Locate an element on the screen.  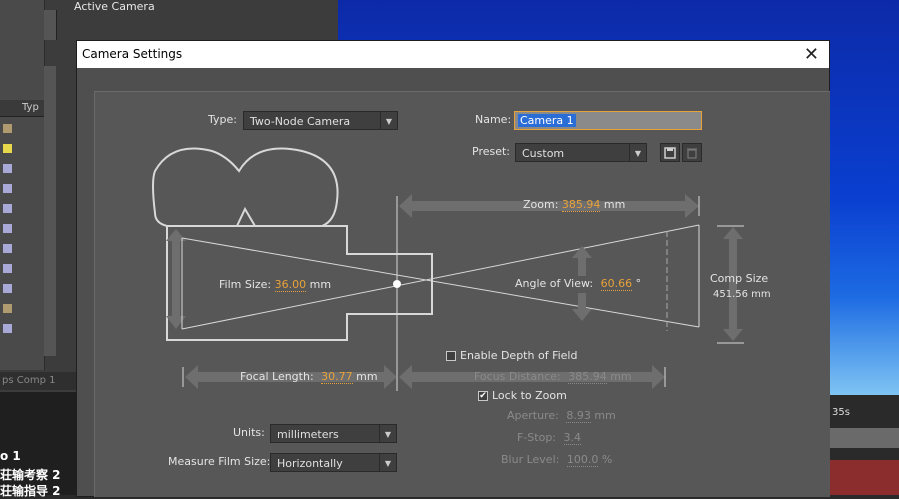
save-preset-button is located at coordinates (670, 152).